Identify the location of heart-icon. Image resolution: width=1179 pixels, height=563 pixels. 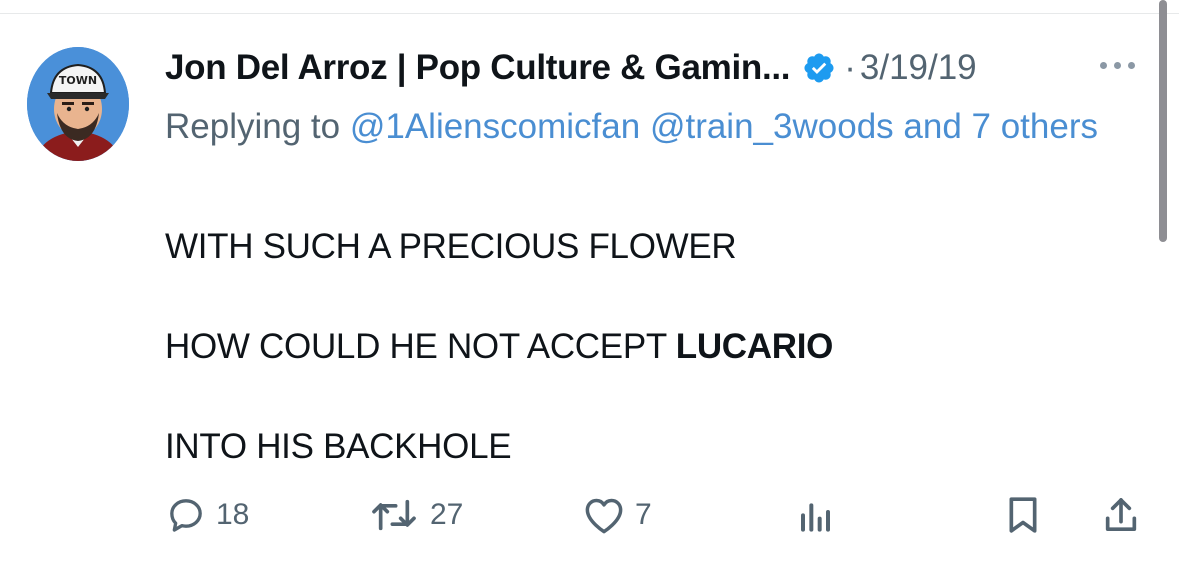
(604, 516).